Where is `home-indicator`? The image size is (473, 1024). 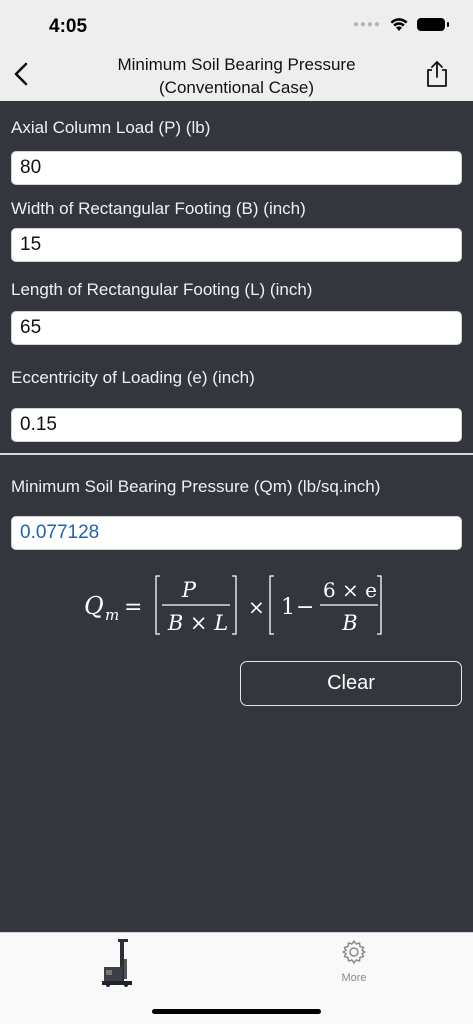
home-indicator is located at coordinates (236, 1011).